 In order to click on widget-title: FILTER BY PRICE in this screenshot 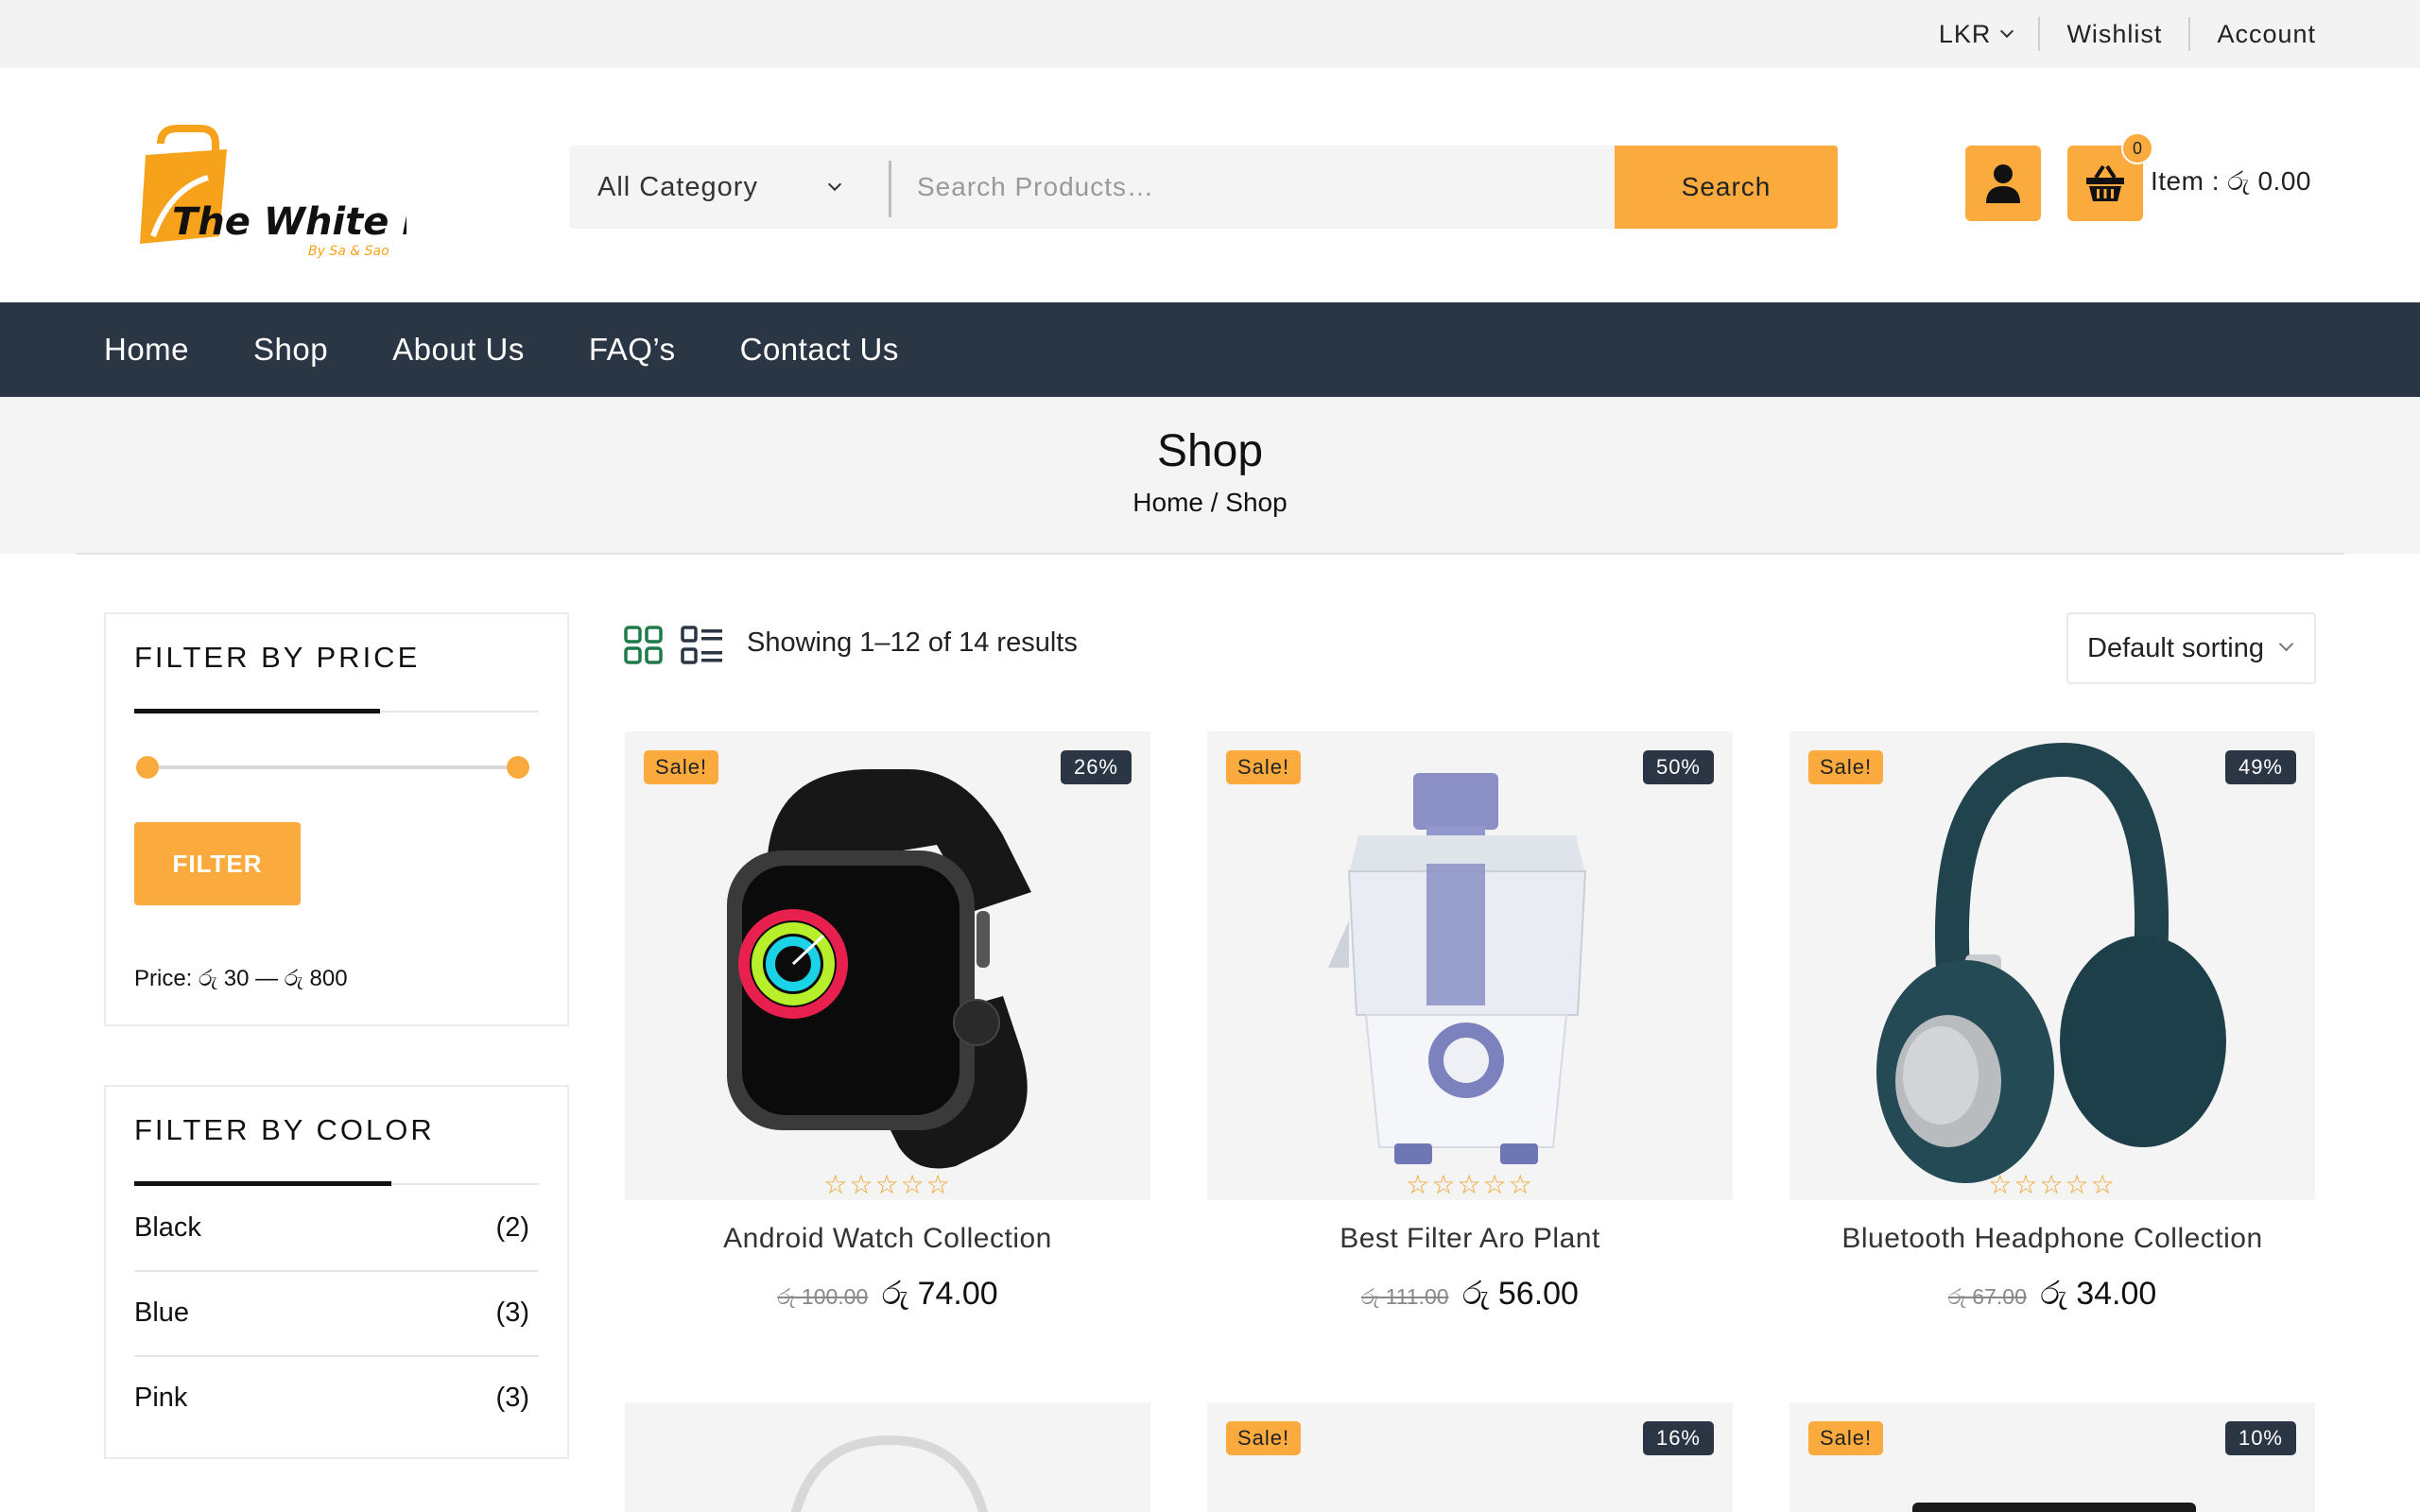, I will do `click(277, 657)`.